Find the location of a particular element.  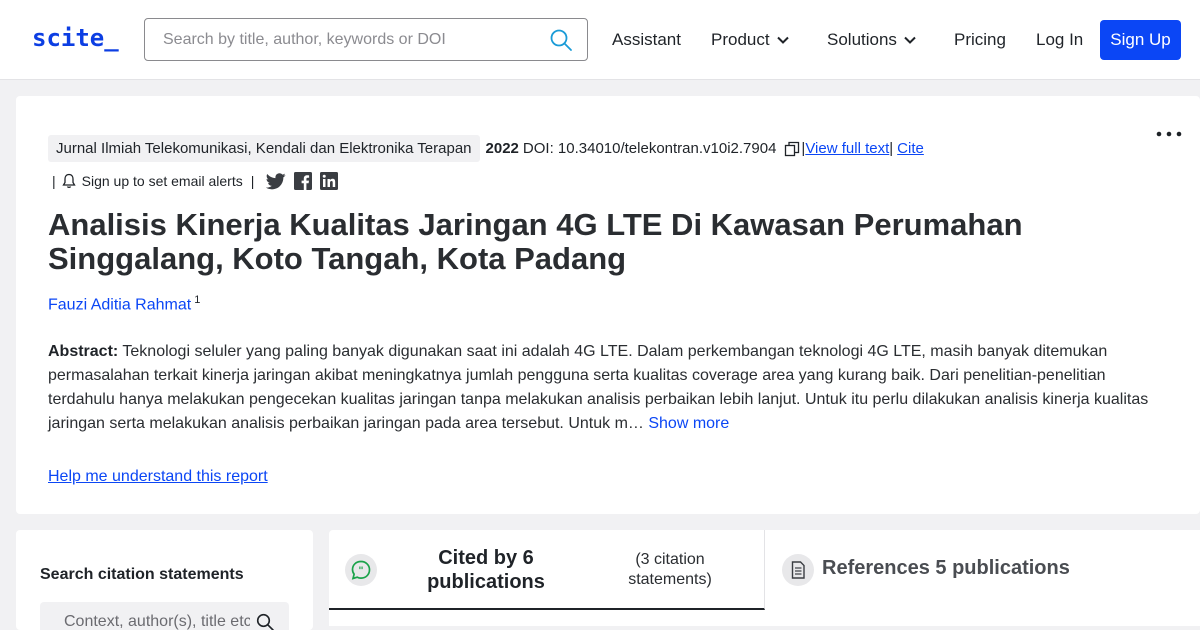

citation-search-panel: Search citation statements is located at coordinates (164, 580).